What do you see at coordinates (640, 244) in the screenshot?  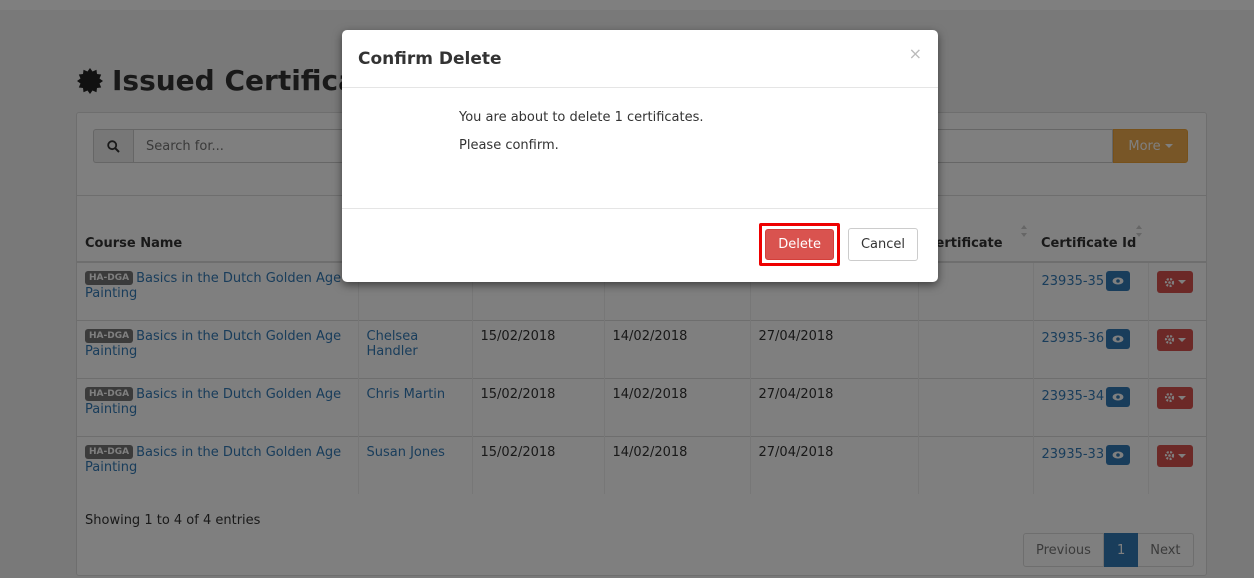 I see `modal-footer: Delete Cancel` at bounding box center [640, 244].